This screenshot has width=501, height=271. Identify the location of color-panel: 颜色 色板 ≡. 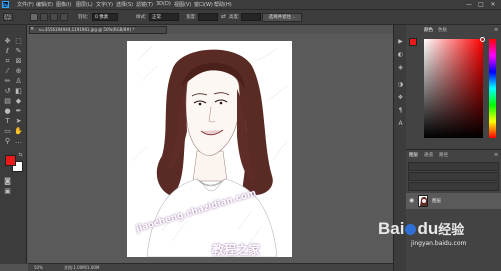
(453, 87).